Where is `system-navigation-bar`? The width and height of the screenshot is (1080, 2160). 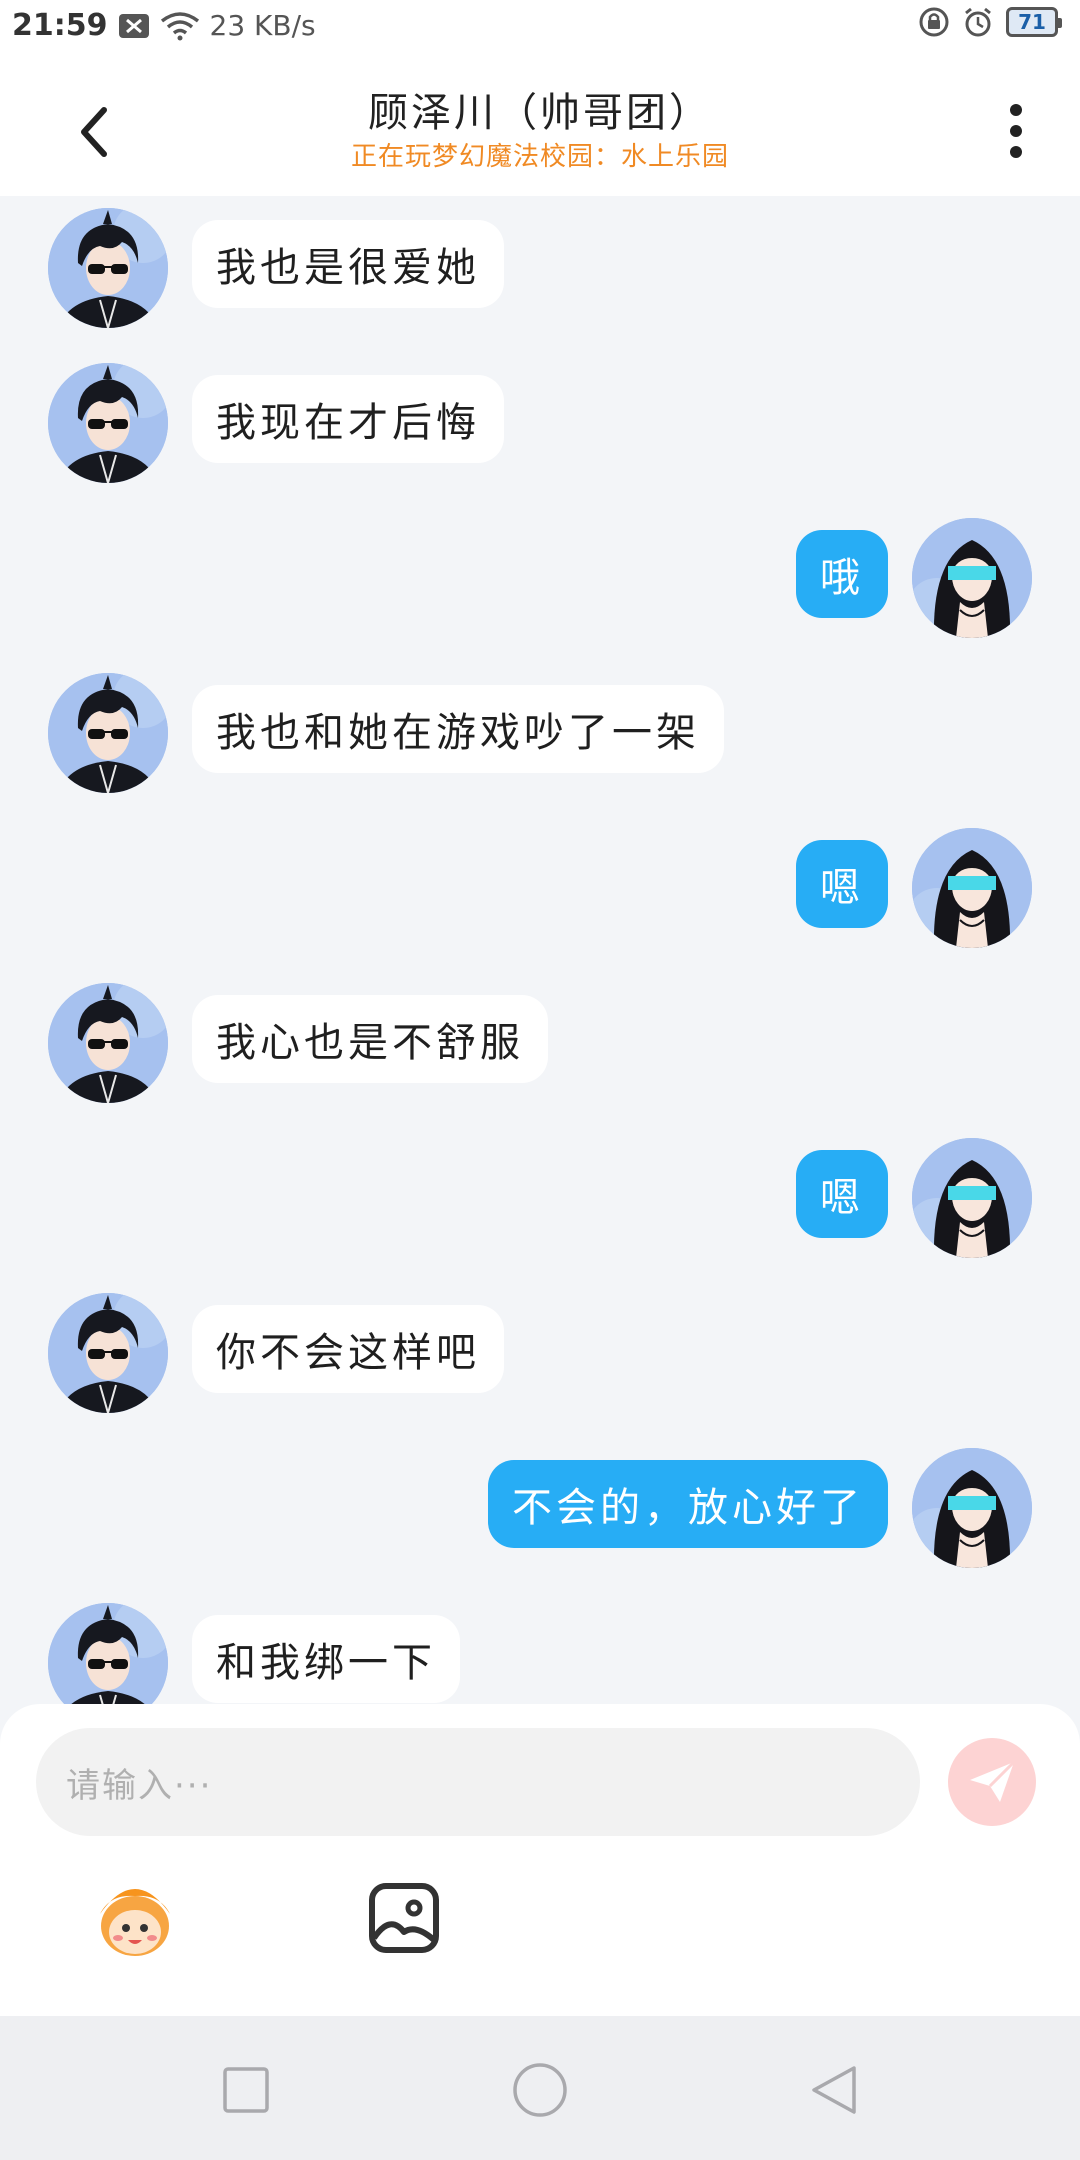
system-navigation-bar is located at coordinates (540, 2088).